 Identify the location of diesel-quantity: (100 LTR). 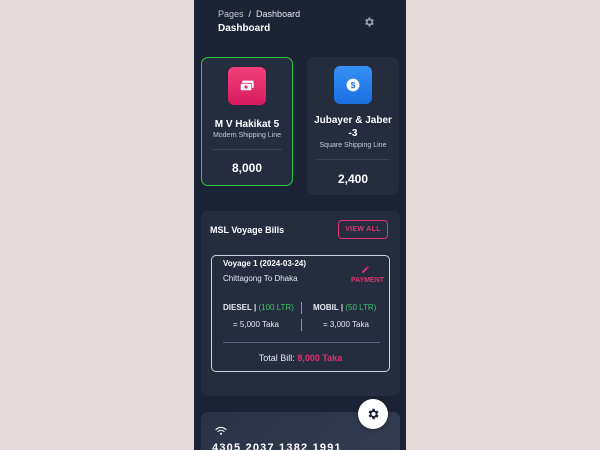
(276, 307).